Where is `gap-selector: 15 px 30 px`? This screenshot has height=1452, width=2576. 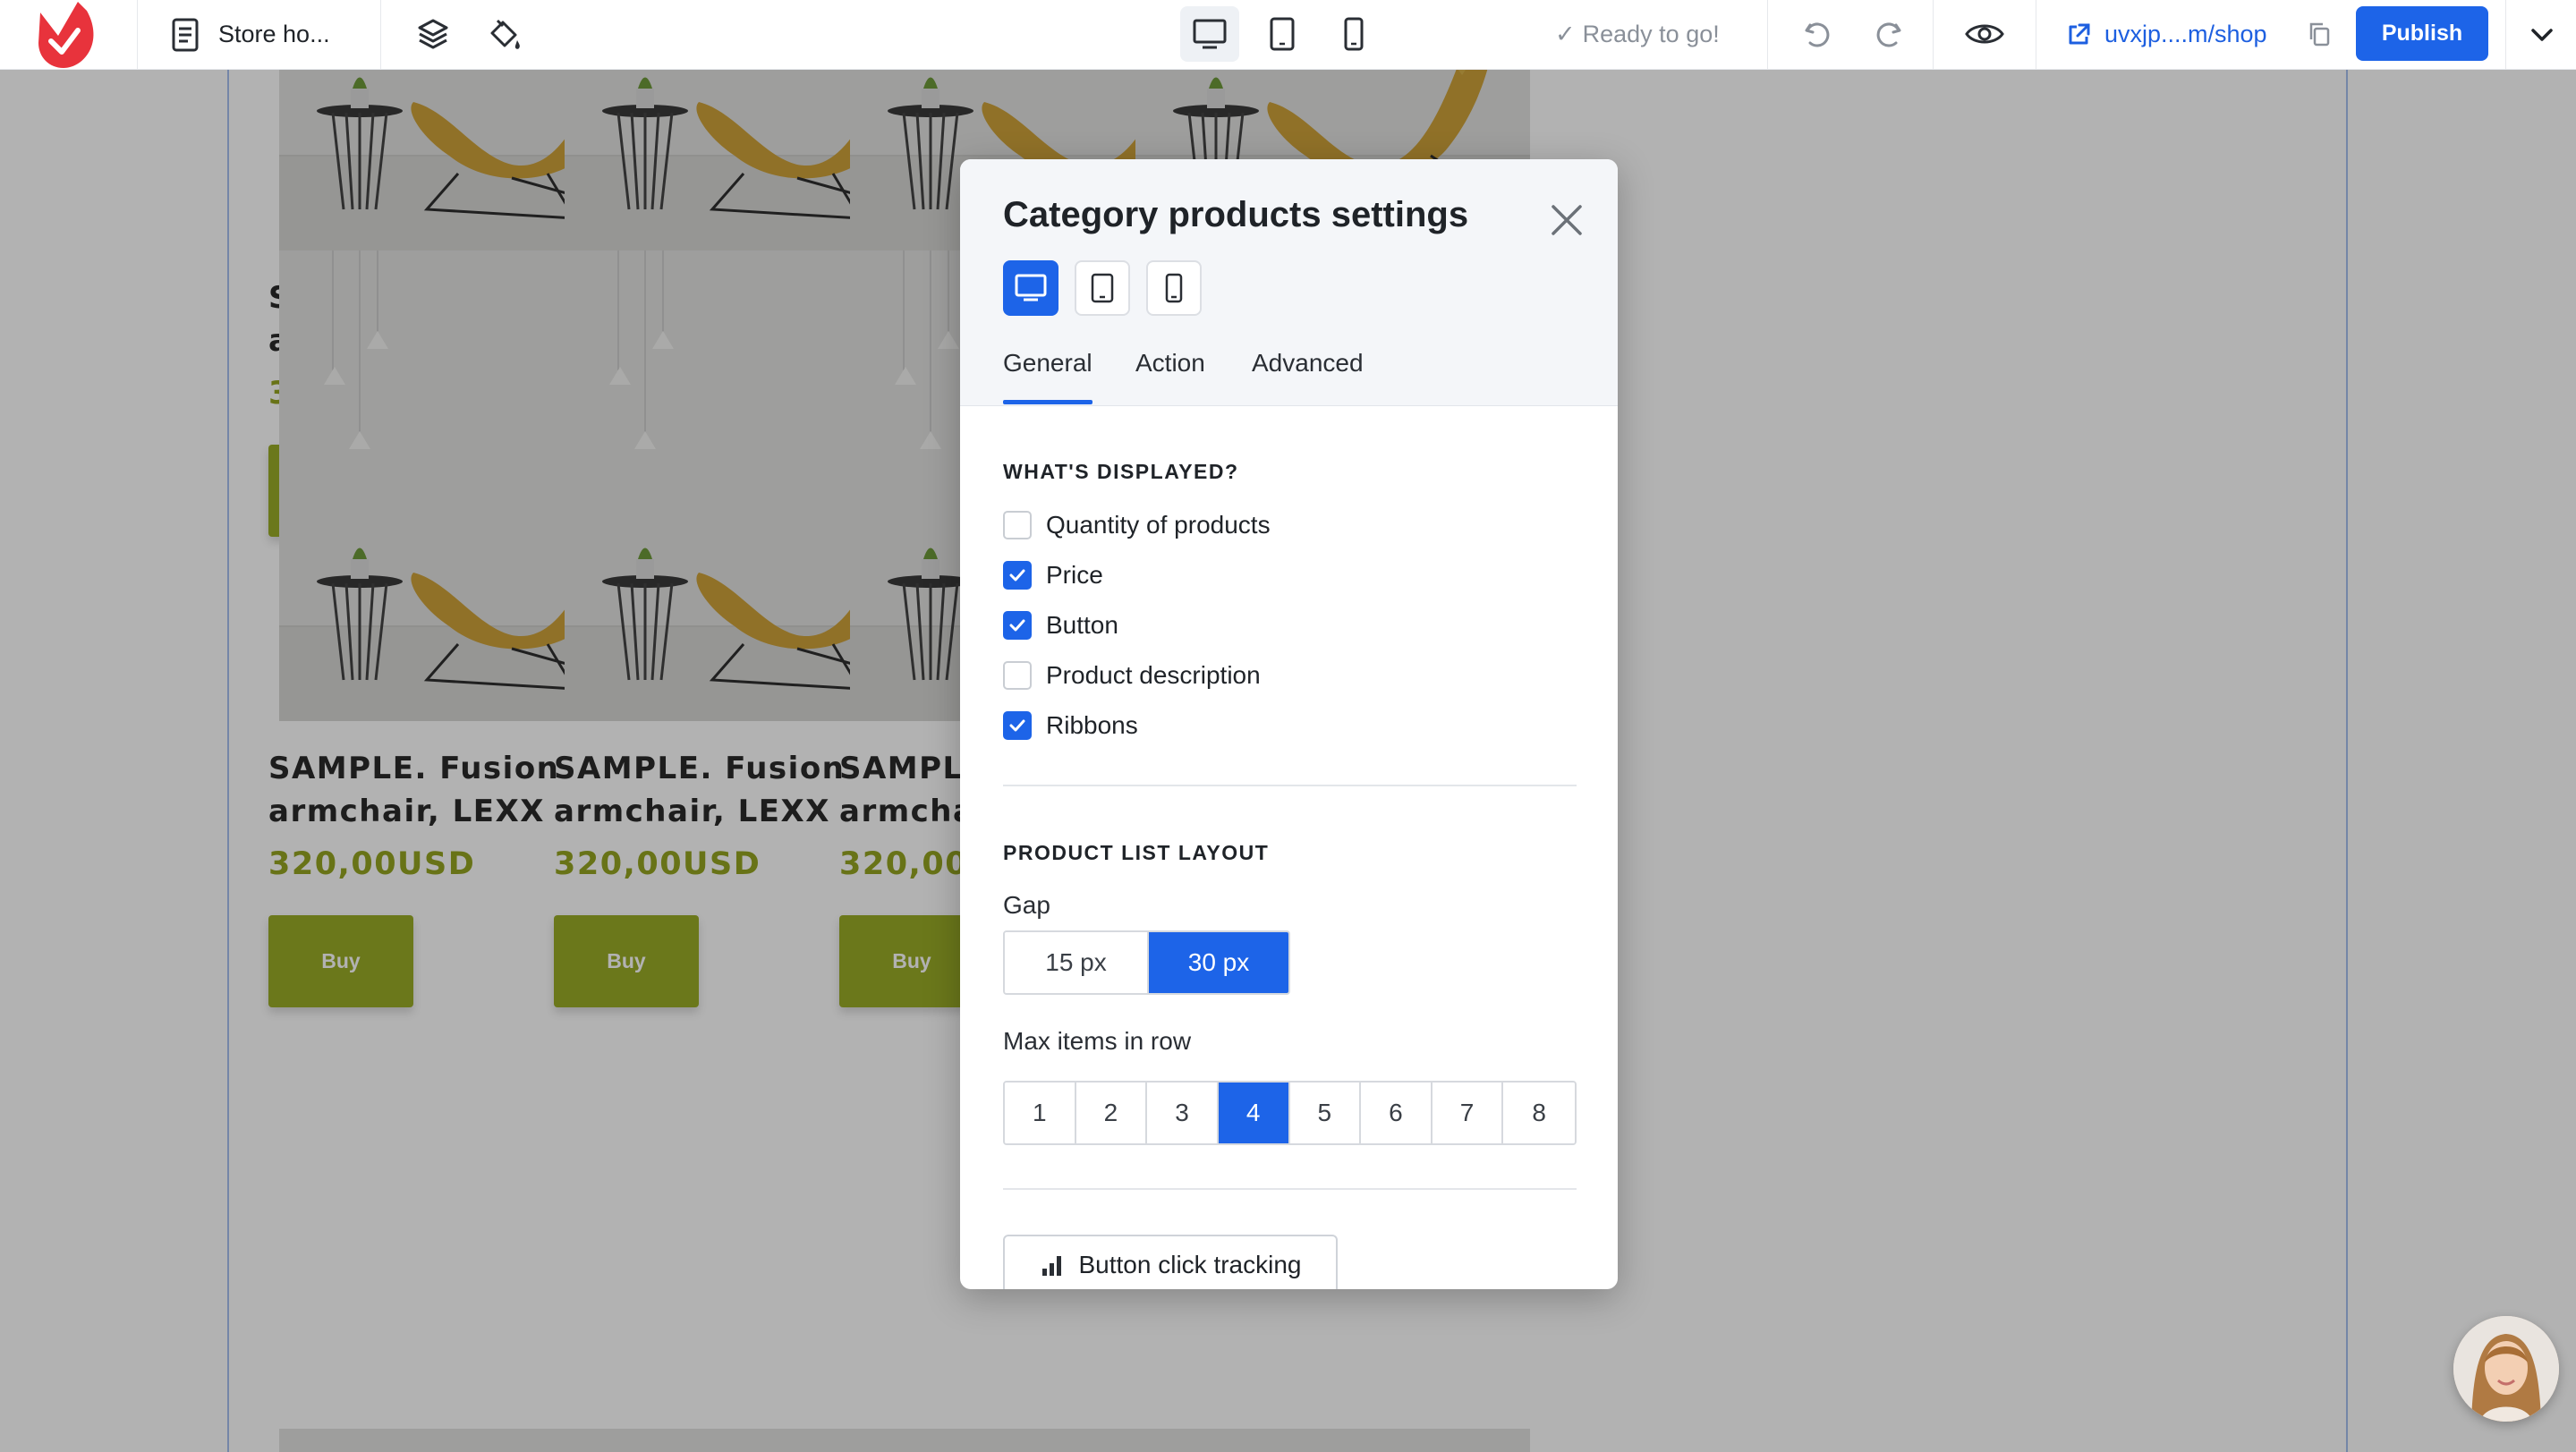
gap-selector: 15 px 30 px is located at coordinates (1146, 962).